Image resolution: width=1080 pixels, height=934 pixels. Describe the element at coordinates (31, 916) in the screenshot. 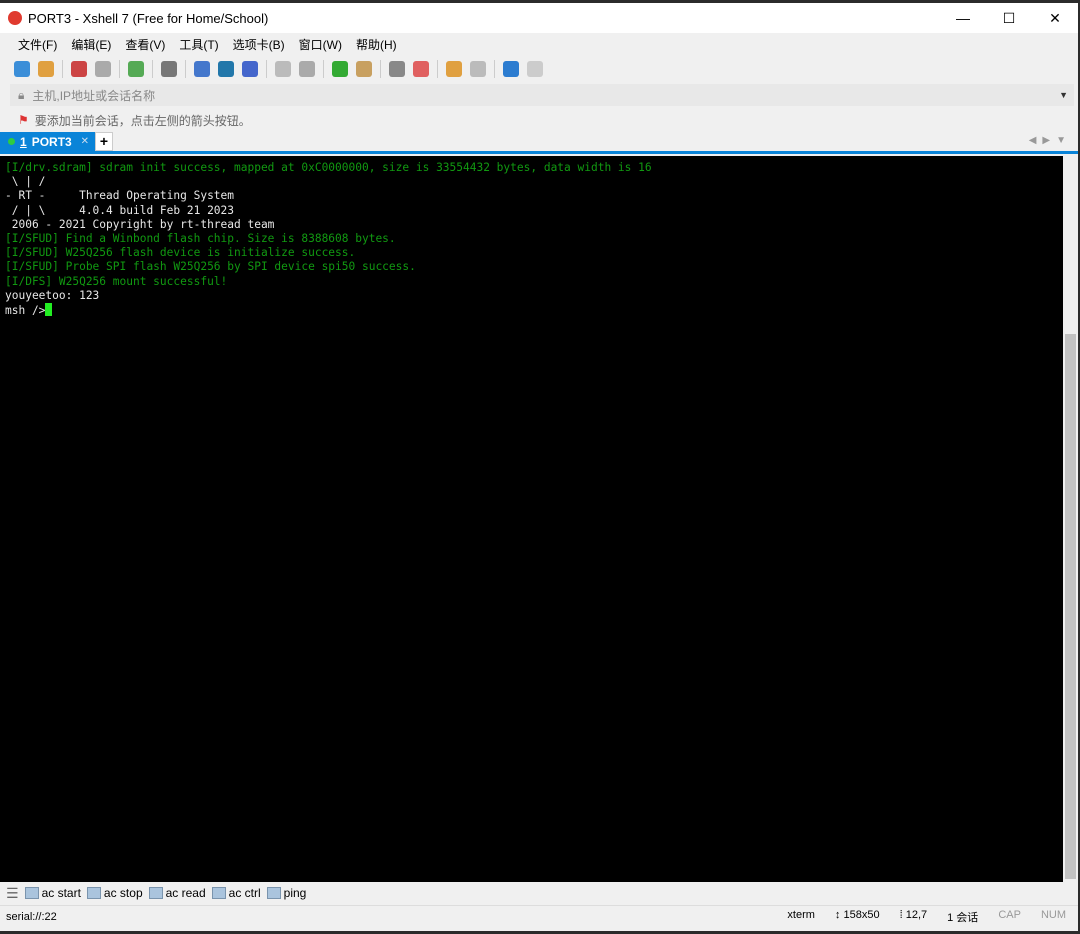

I see `connection-url: serial://:22` at that location.